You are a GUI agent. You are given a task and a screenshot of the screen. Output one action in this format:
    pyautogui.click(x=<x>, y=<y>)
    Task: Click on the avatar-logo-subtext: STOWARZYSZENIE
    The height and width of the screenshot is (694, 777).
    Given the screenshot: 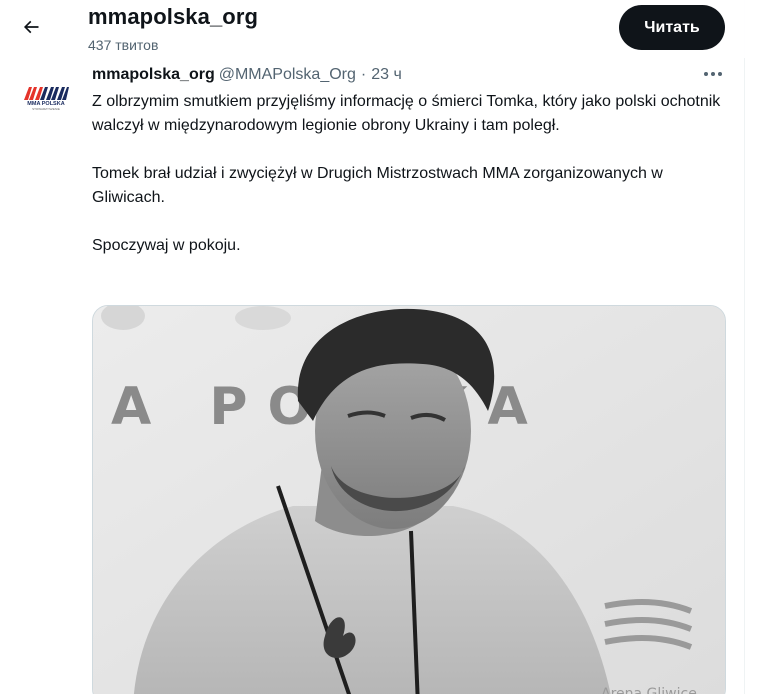 What is the action you would take?
    pyautogui.click(x=46, y=109)
    